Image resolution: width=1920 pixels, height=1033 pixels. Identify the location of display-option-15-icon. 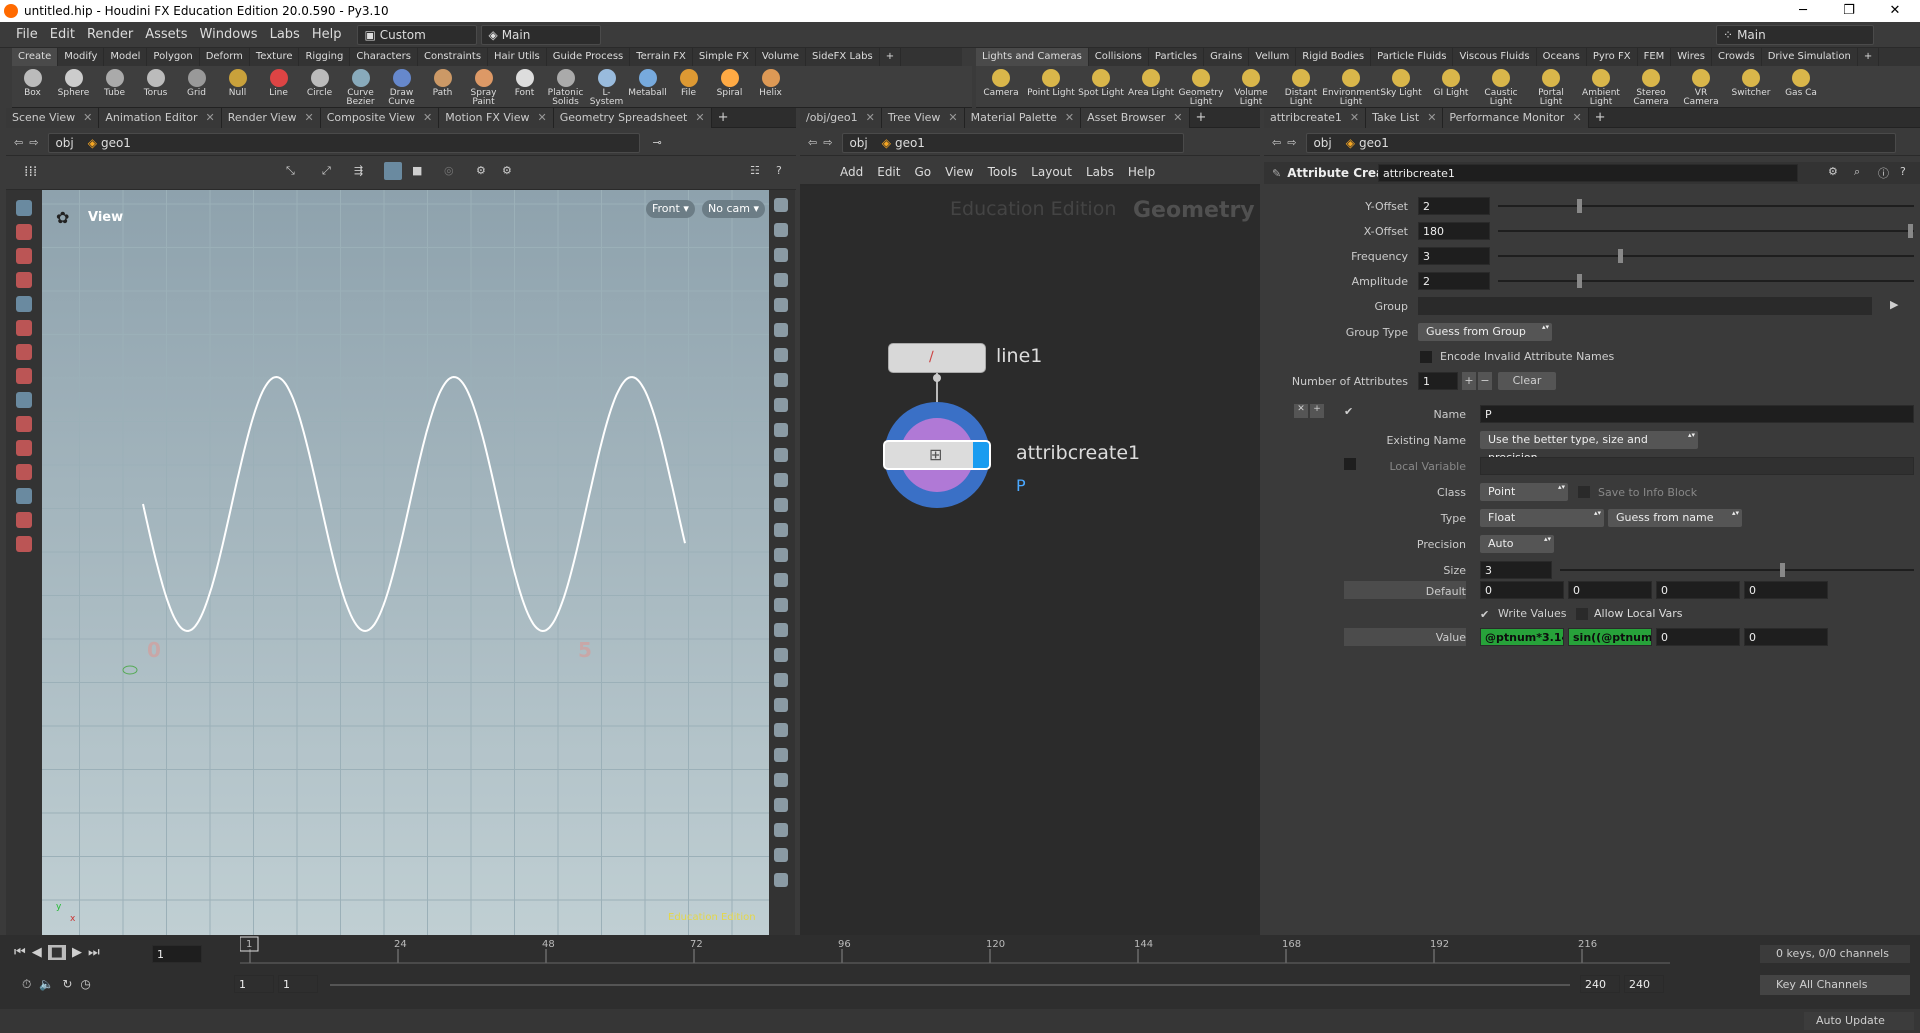
(781, 555).